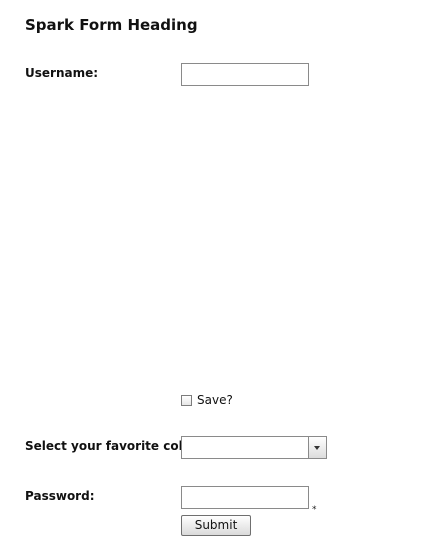 Image resolution: width=446 pixels, height=556 pixels. I want to click on save-checkbox-label: Save?, so click(215, 400).